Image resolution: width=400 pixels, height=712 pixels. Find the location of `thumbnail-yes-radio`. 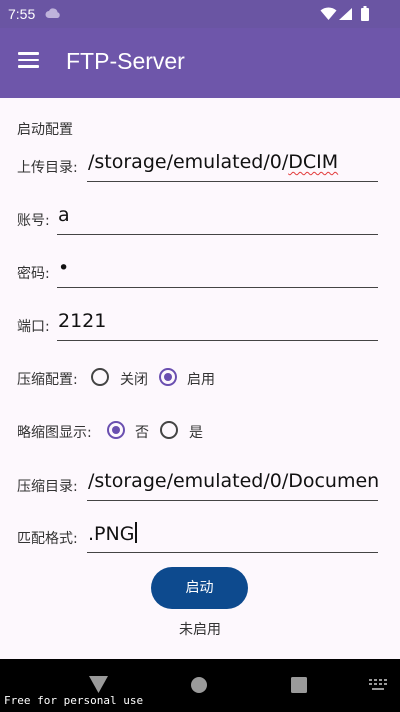

thumbnail-yes-radio is located at coordinates (169, 430).